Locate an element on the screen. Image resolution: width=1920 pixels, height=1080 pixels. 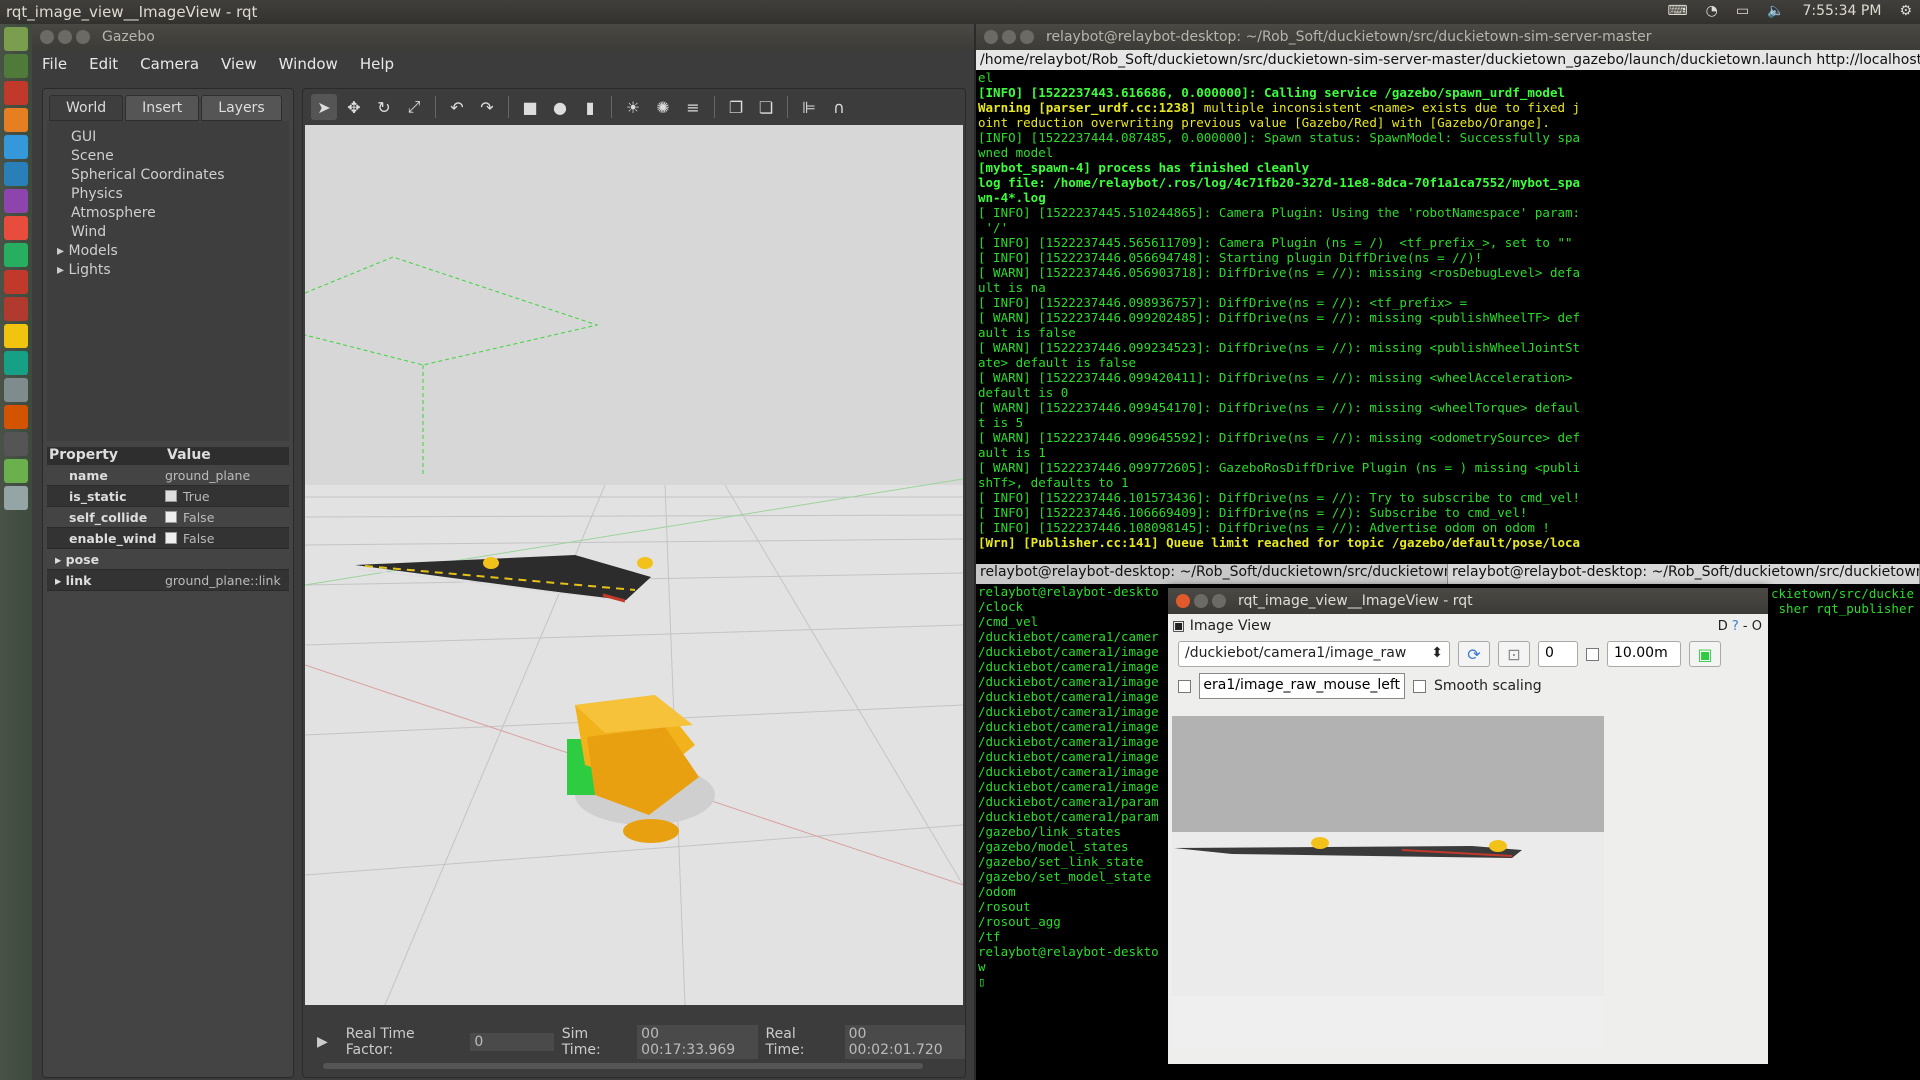
align-icon: ⊫ is located at coordinates (809, 107).